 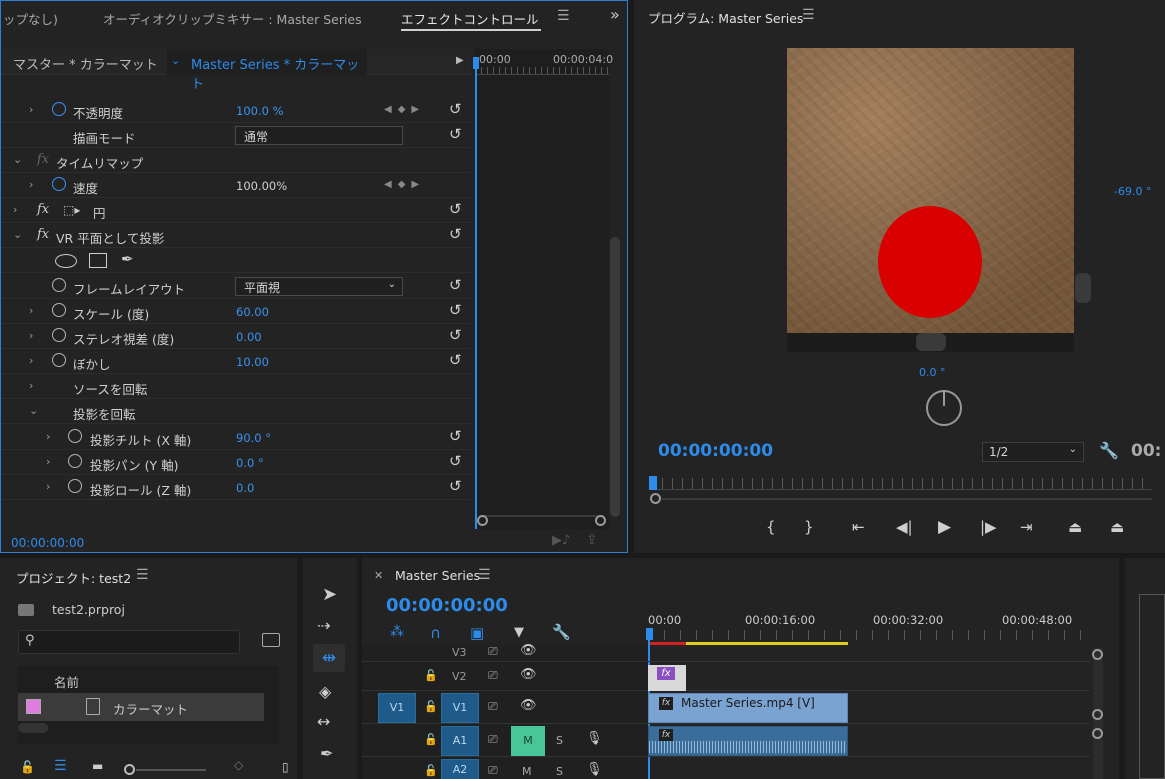 What do you see at coordinates (470, 18) in the screenshot?
I see `tab-effect-controls: エフェクトコントロール` at bounding box center [470, 18].